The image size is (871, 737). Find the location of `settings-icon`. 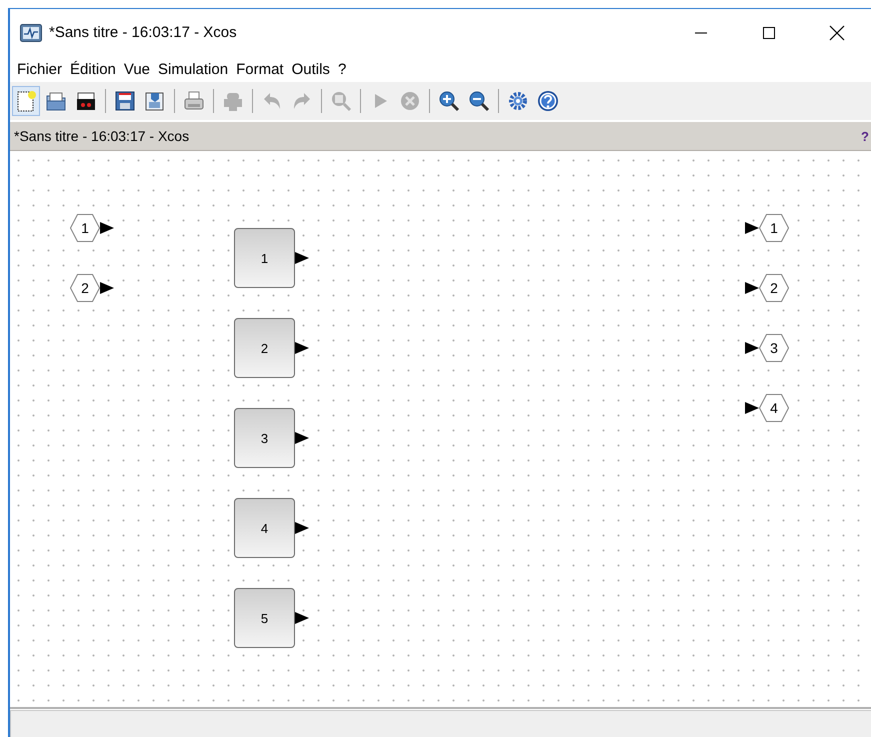

settings-icon is located at coordinates (518, 101).